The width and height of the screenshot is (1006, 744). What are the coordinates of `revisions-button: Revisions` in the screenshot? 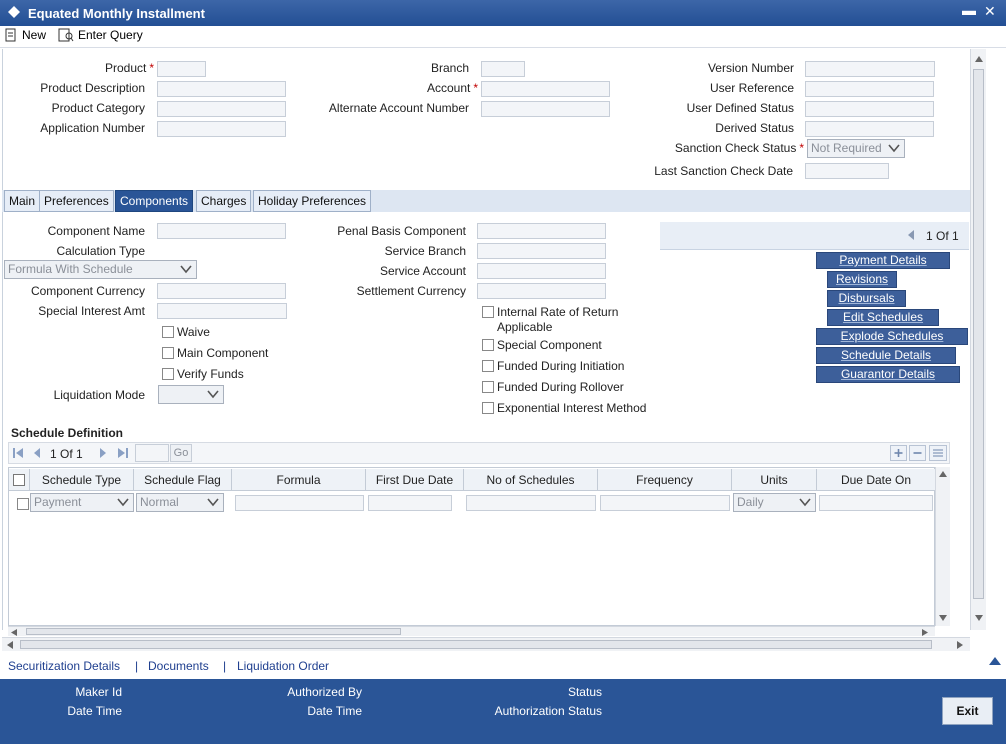 It's located at (862, 279).